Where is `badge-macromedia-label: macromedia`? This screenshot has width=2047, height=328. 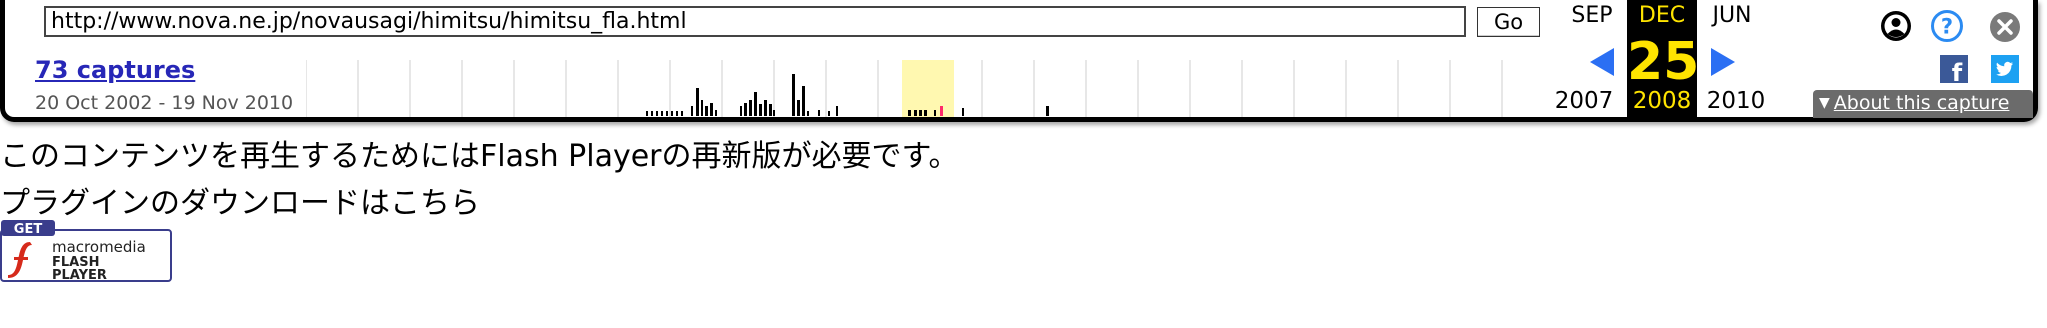
badge-macromedia-label: macromedia is located at coordinates (99, 247).